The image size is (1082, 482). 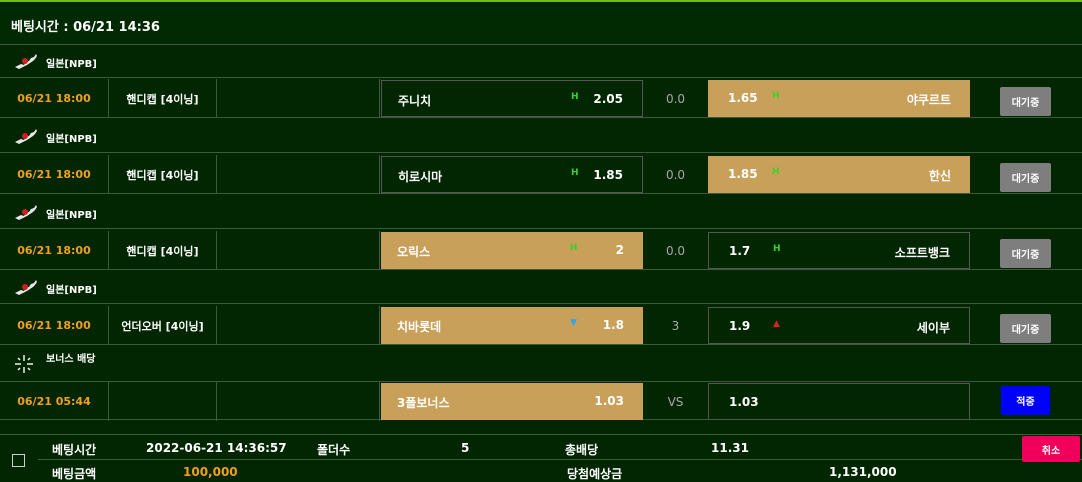 What do you see at coordinates (1051, 449) in the screenshot?
I see `cancel-button: 취소` at bounding box center [1051, 449].